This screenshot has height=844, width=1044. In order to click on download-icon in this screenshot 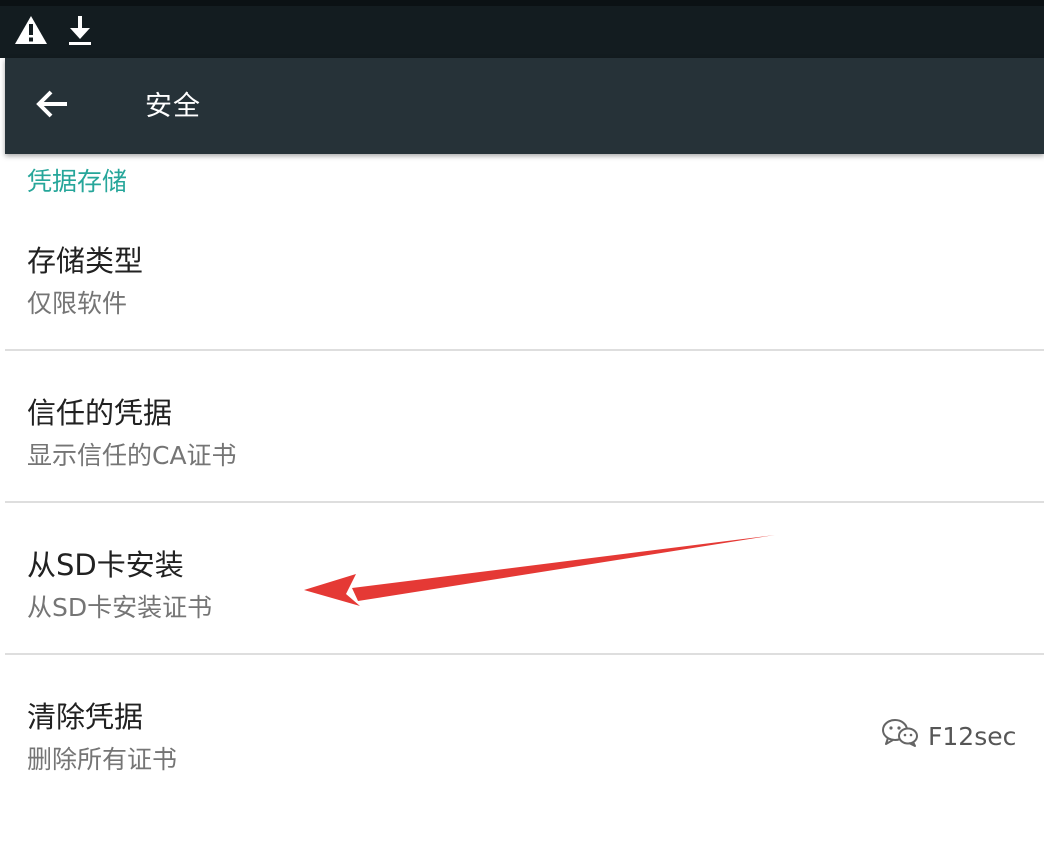, I will do `click(80, 32)`.